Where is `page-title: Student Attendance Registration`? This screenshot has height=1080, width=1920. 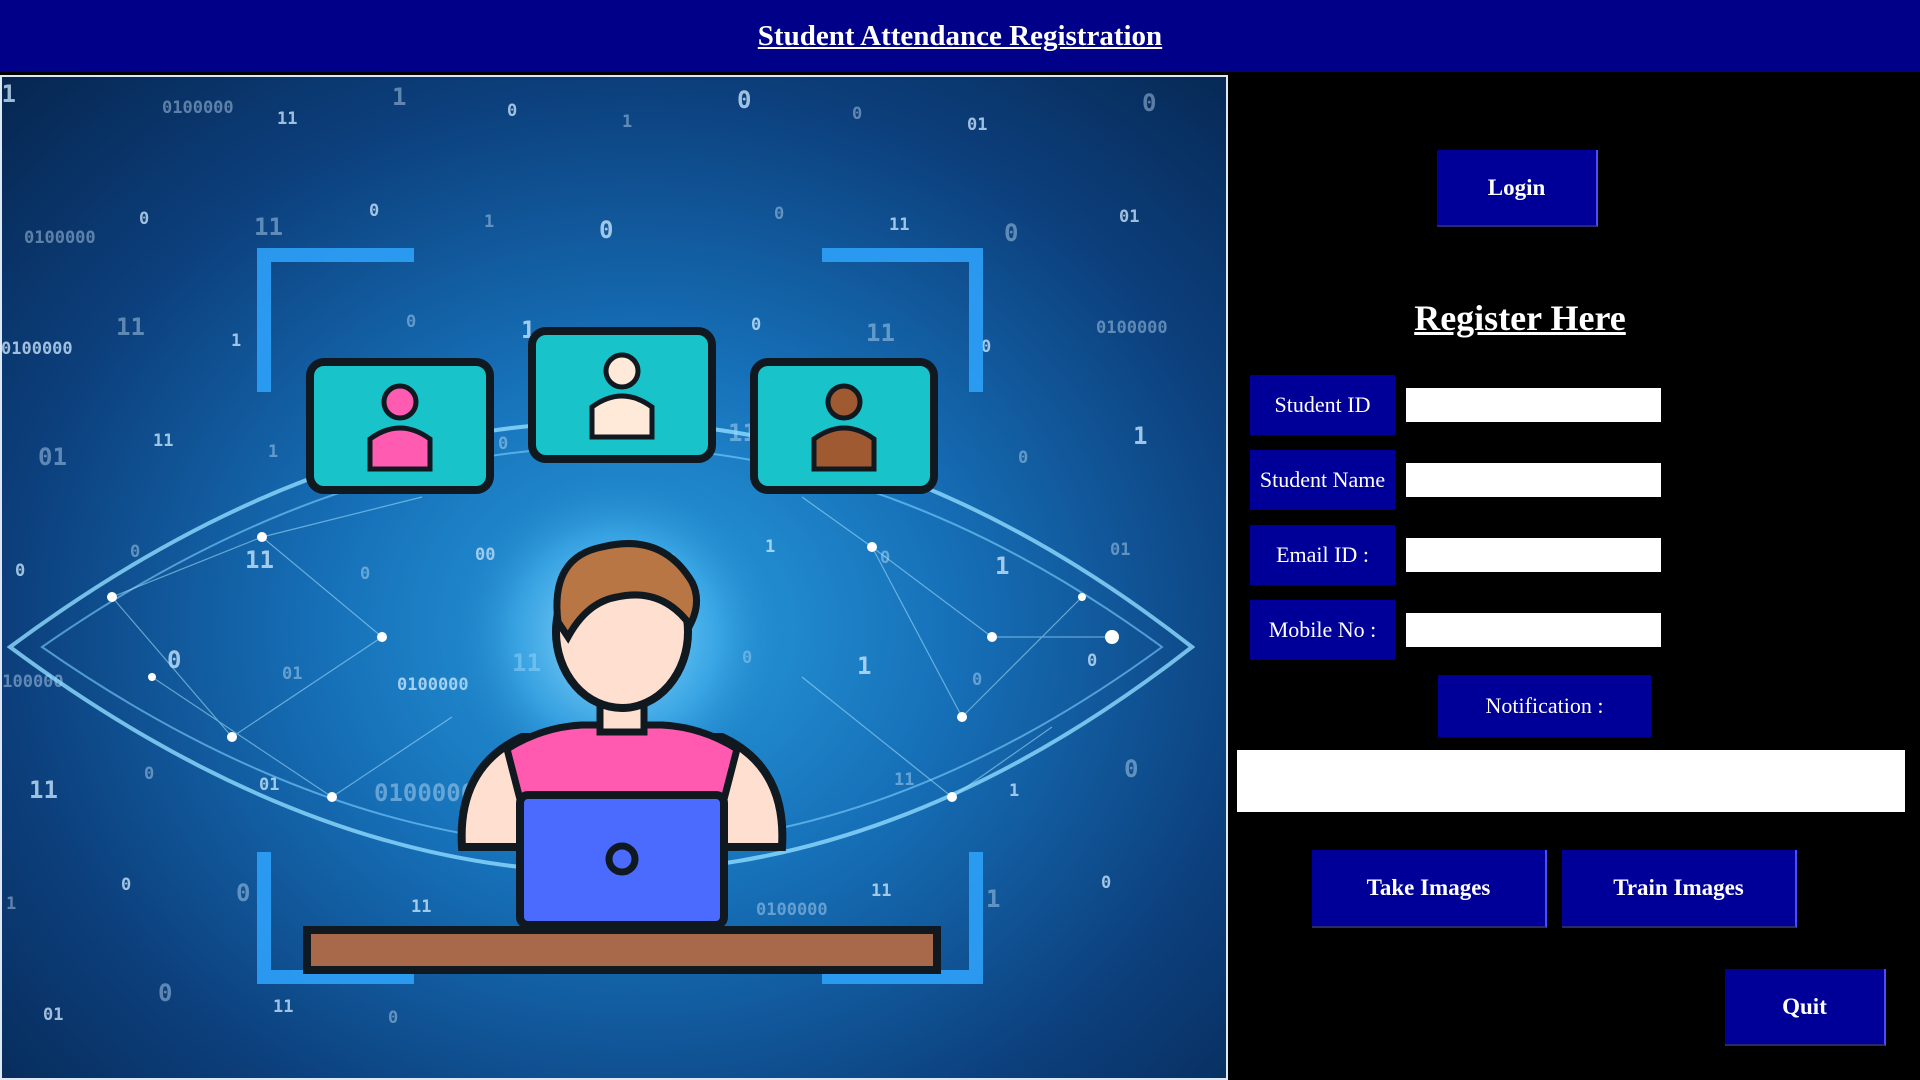
page-title: Student Attendance Registration is located at coordinates (960, 35).